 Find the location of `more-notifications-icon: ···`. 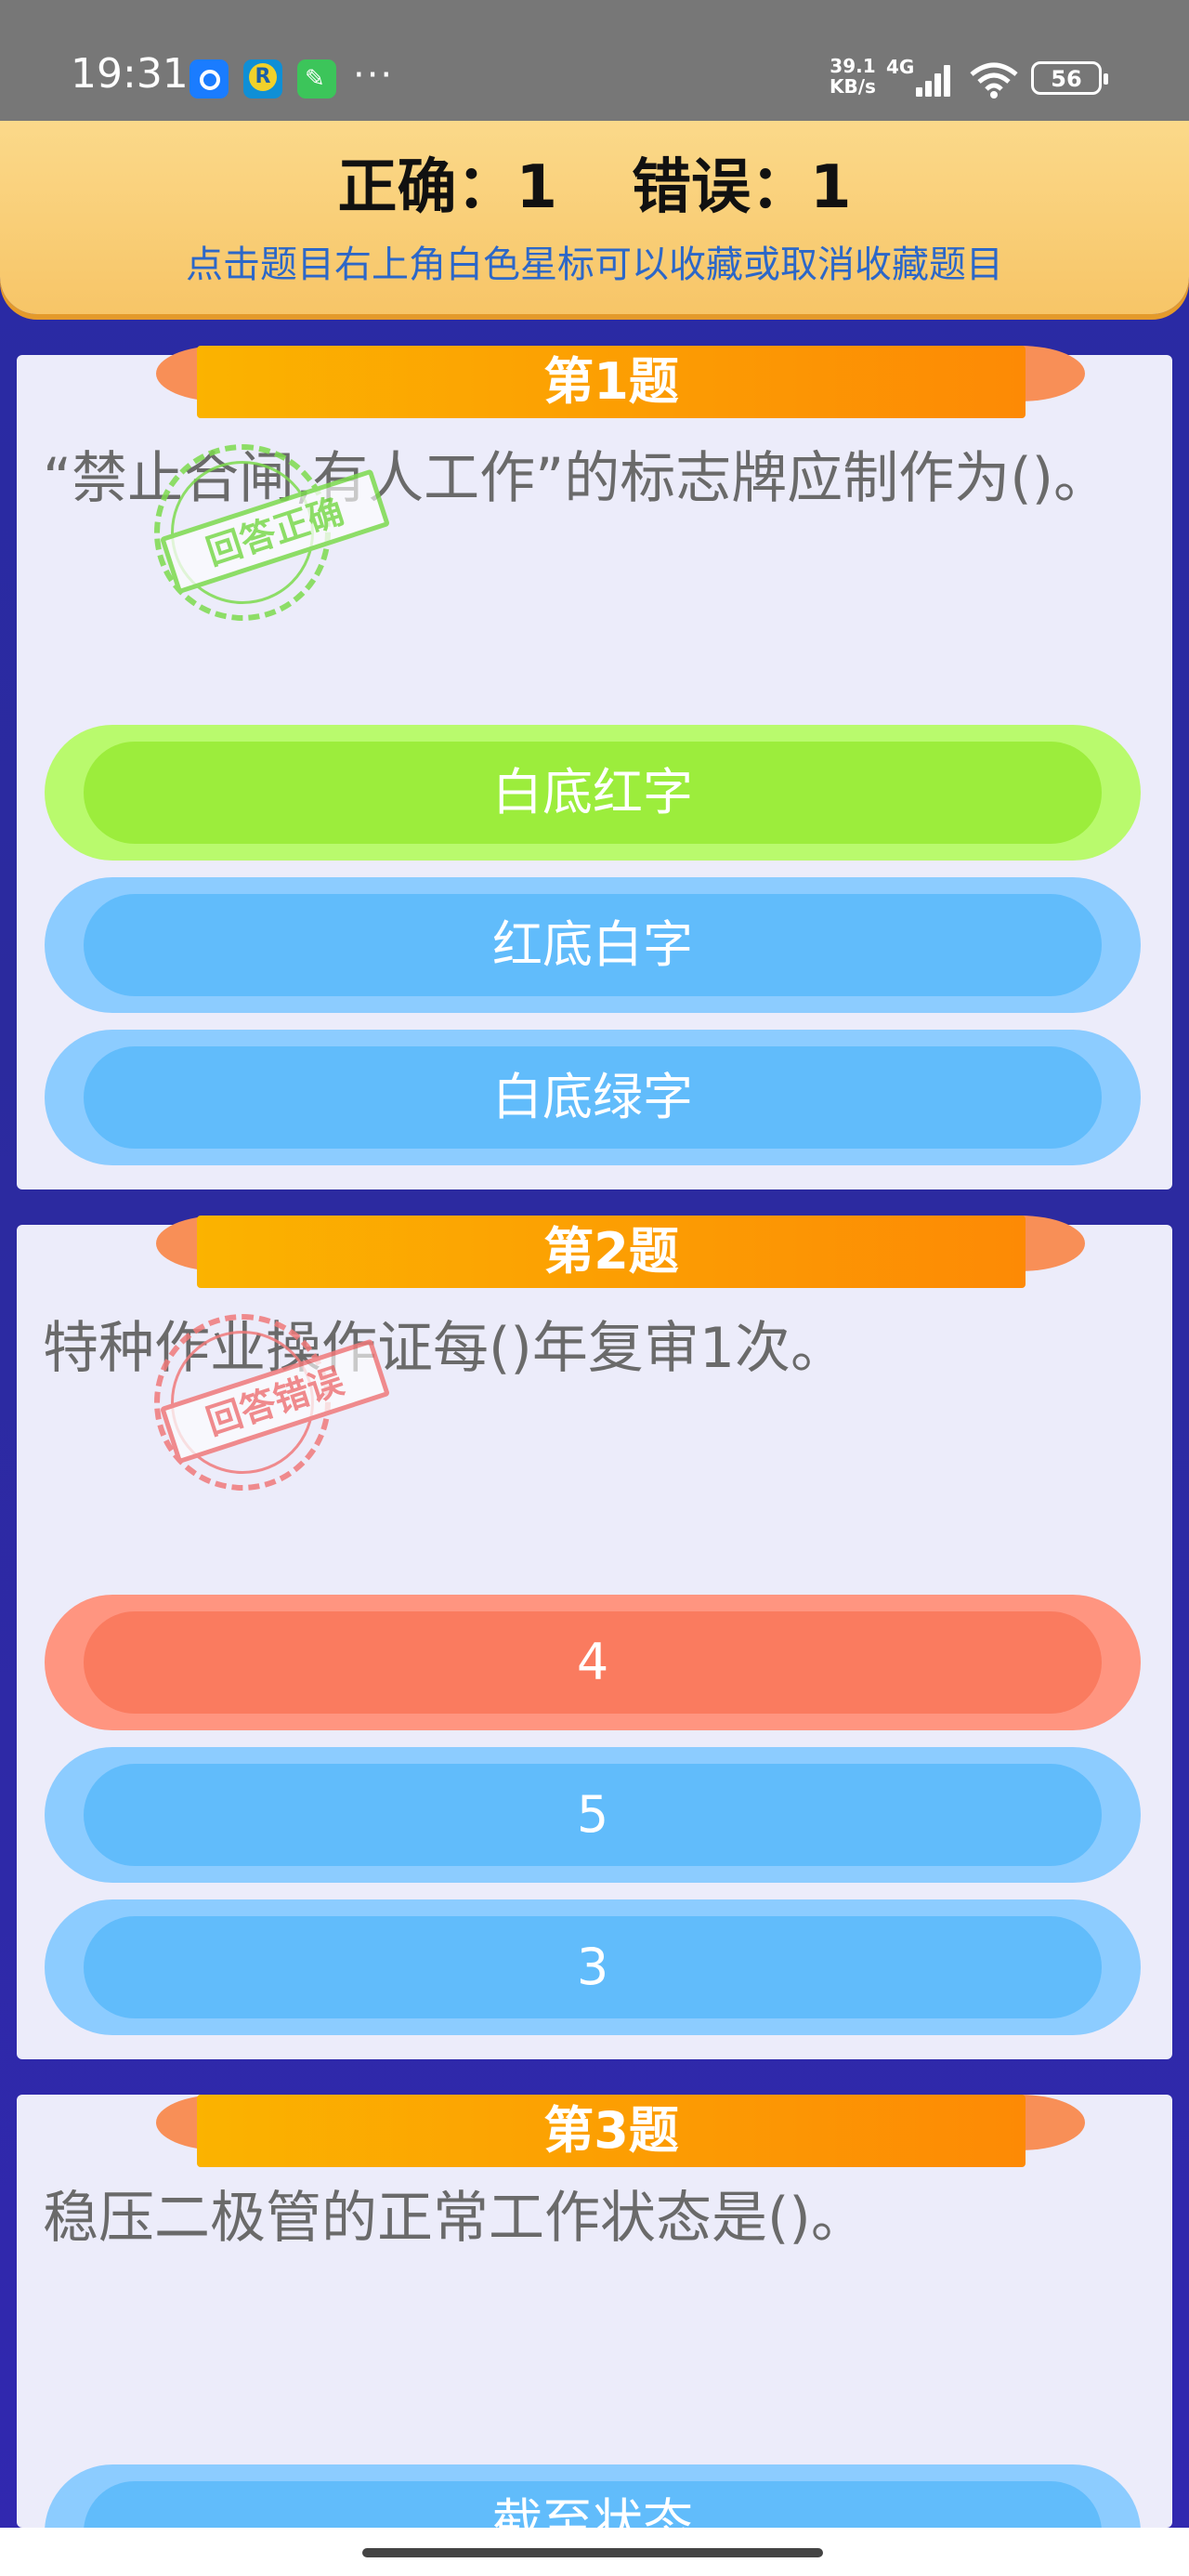

more-notifications-icon: ··· is located at coordinates (374, 75).